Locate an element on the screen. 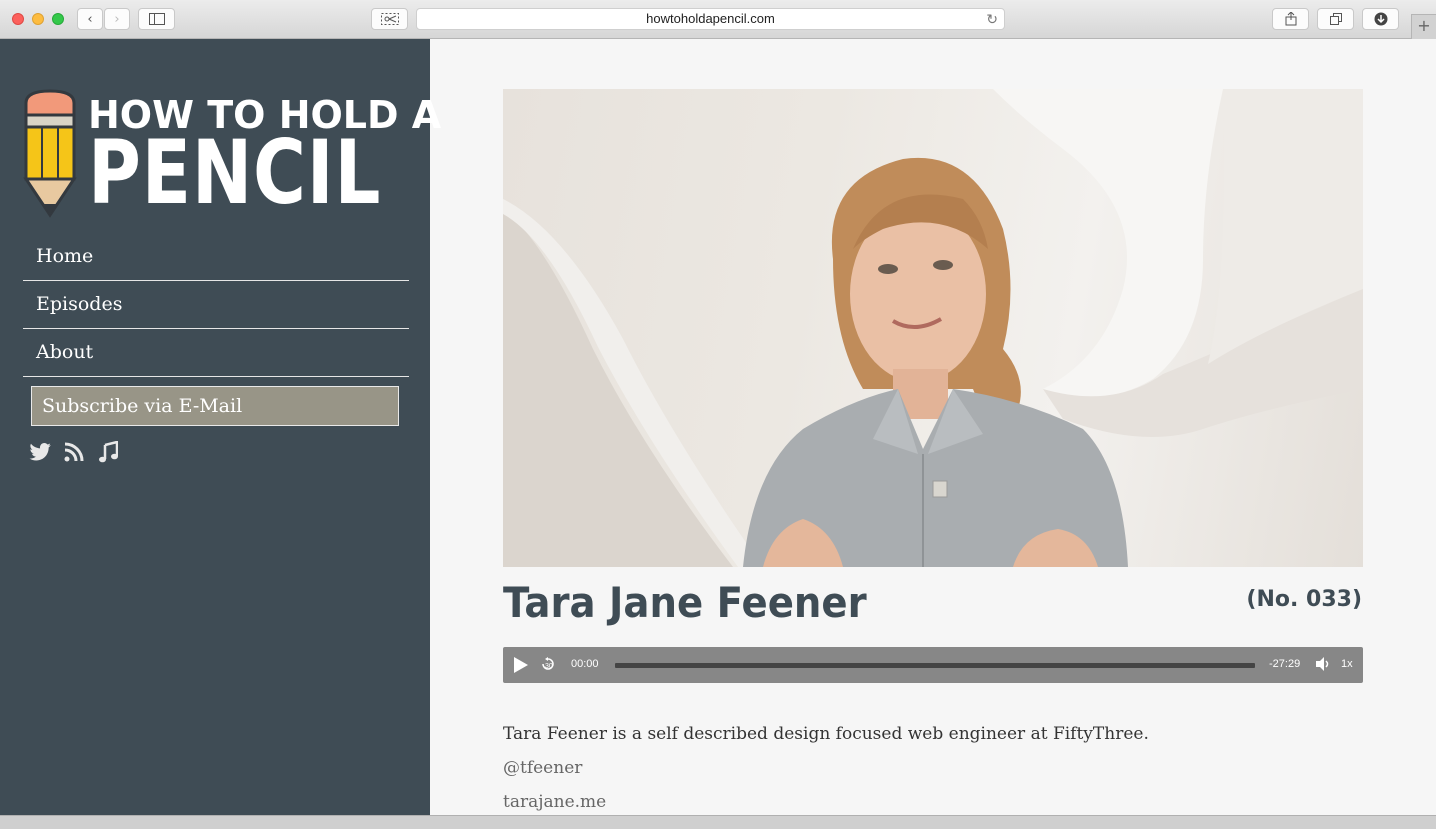 This screenshot has height=829, width=1436. browser-toolbar: ‹ › howtoholdapencil.com ↻ + is located at coordinates (718, 19).